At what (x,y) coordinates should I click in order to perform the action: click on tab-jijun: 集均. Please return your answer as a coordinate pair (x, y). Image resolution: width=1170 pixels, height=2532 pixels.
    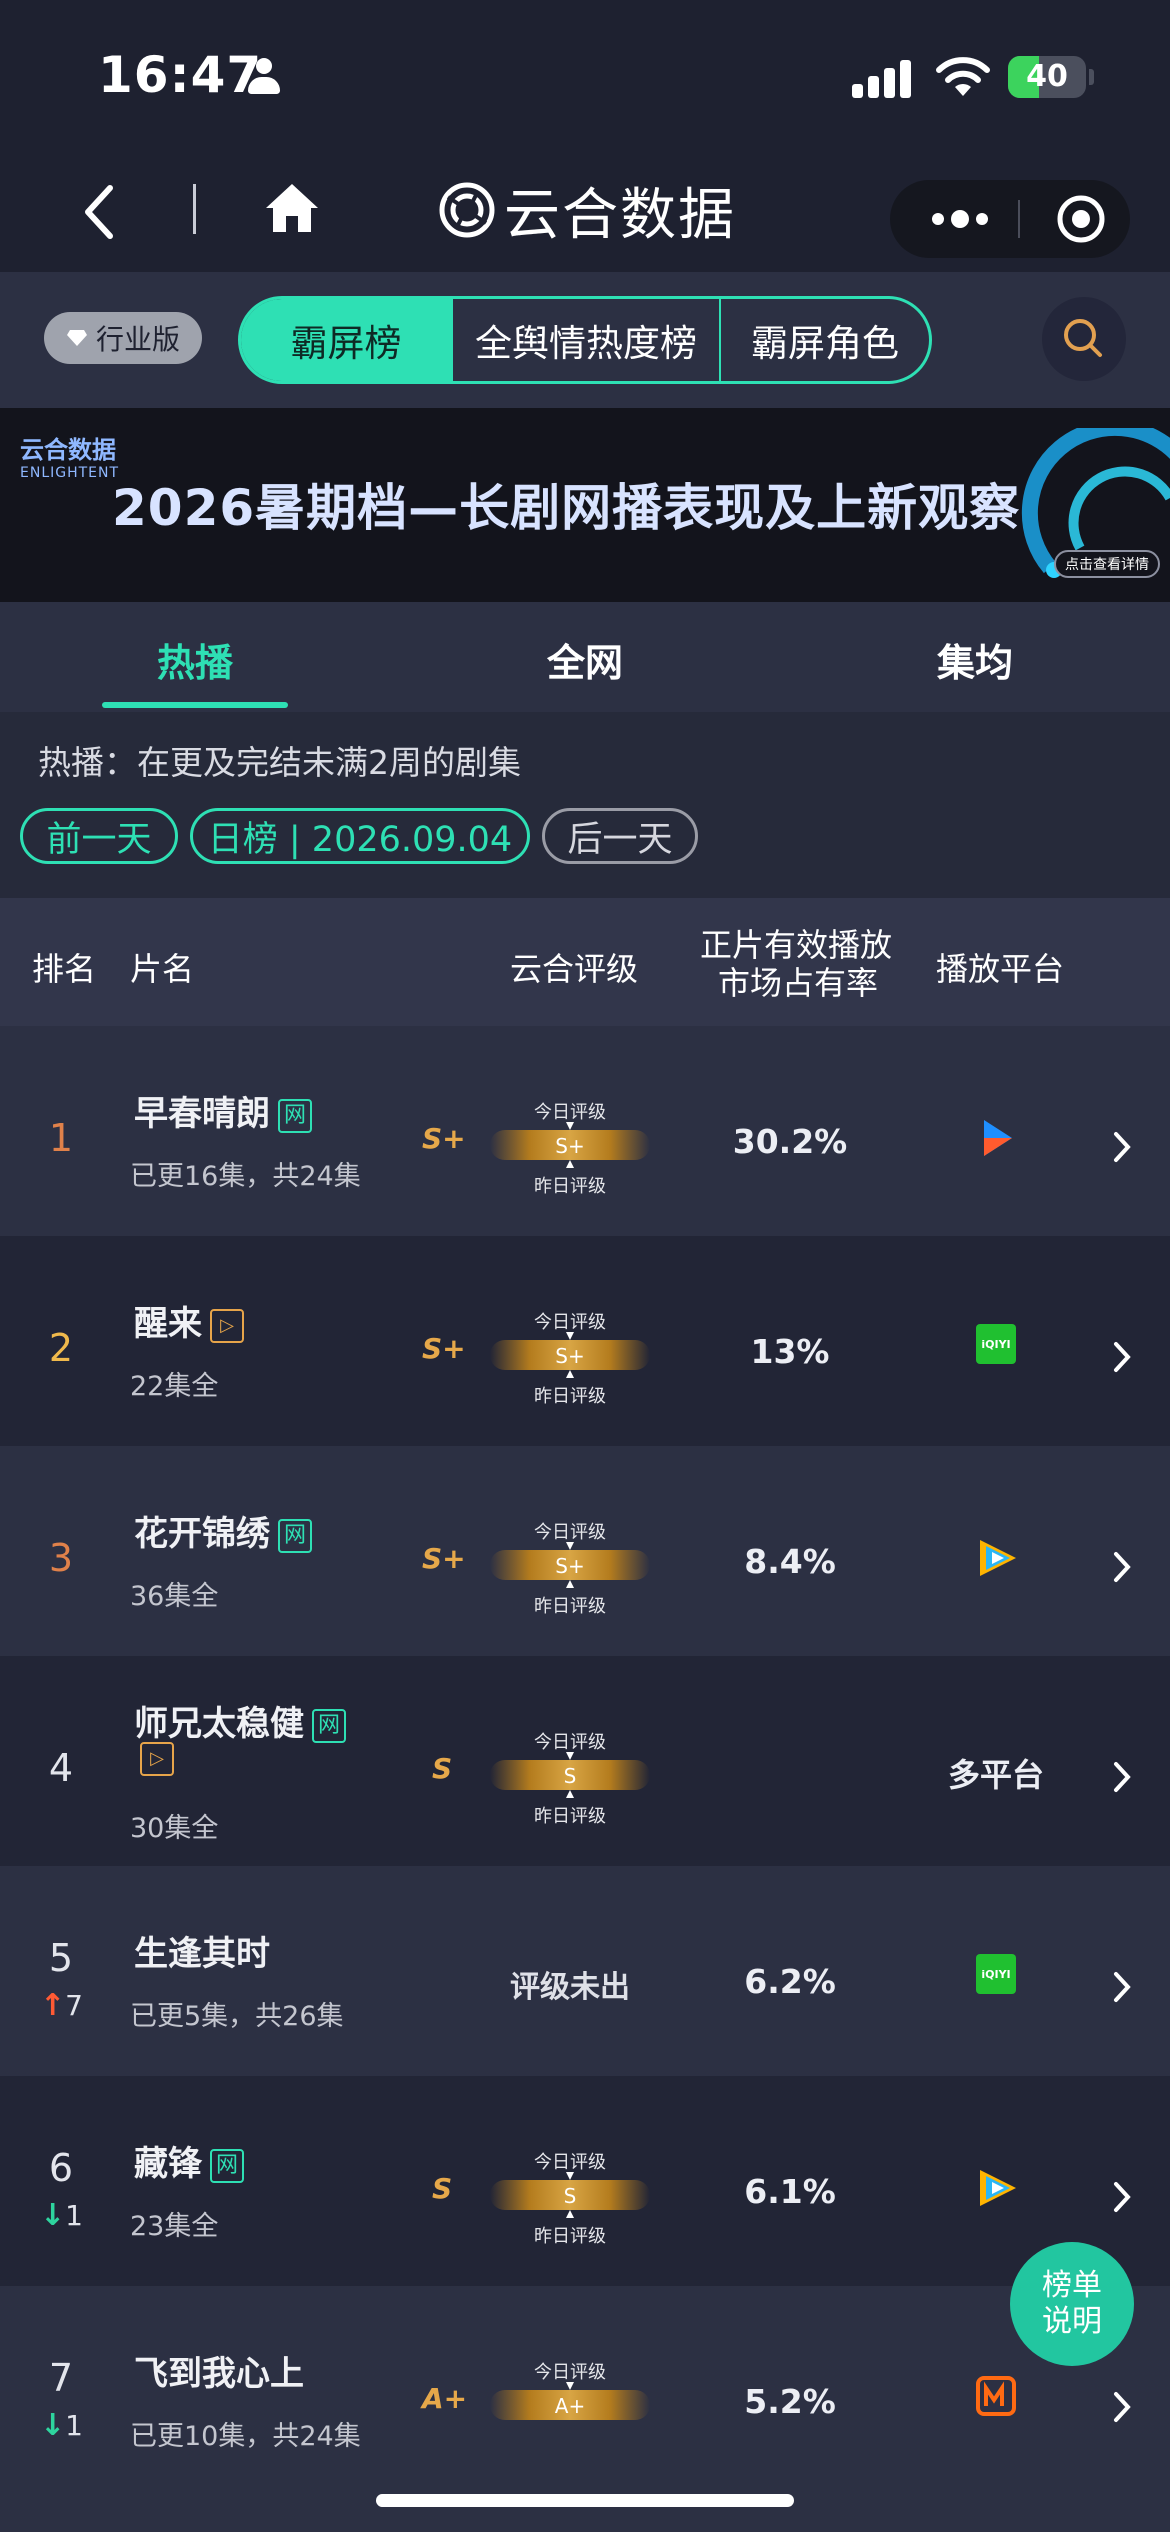
    Looking at the image, I should click on (975, 659).